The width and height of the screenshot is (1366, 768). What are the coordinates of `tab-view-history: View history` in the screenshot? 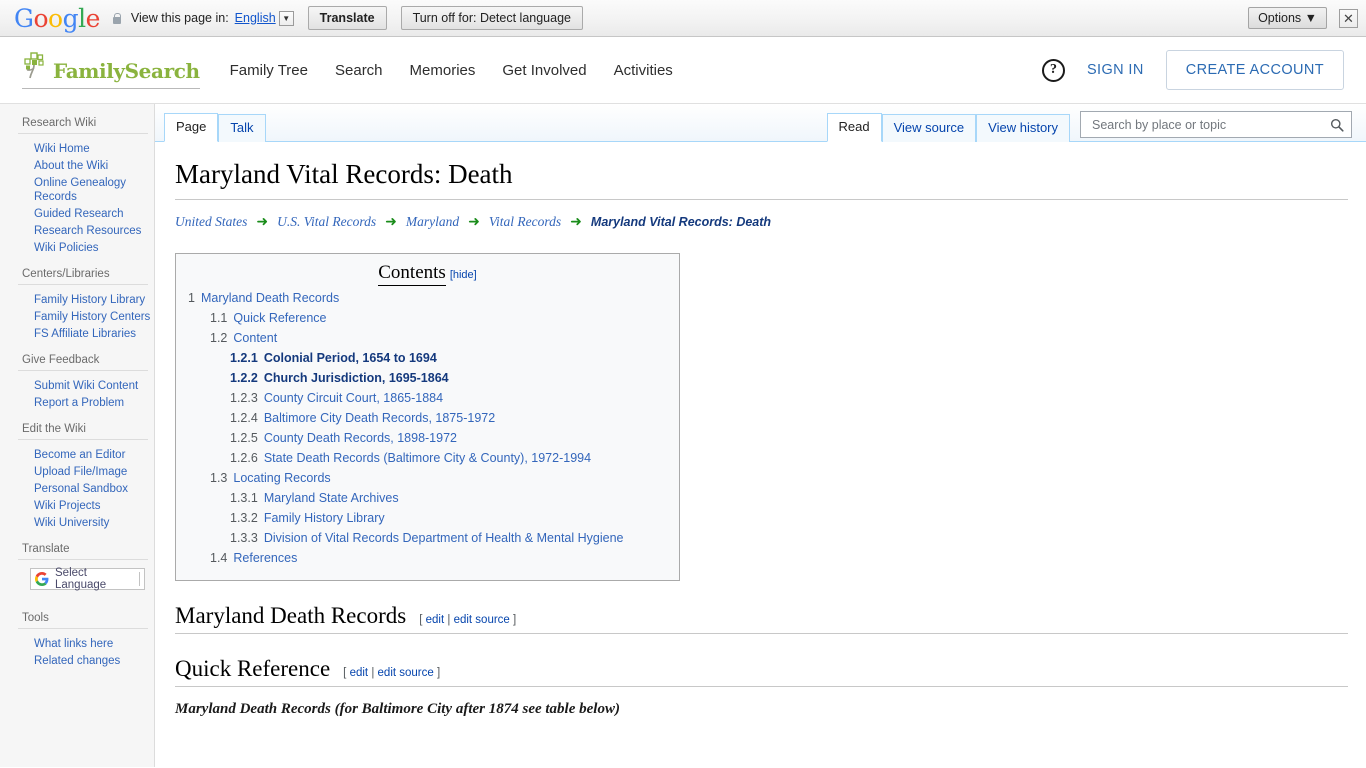 It's located at (1023, 128).